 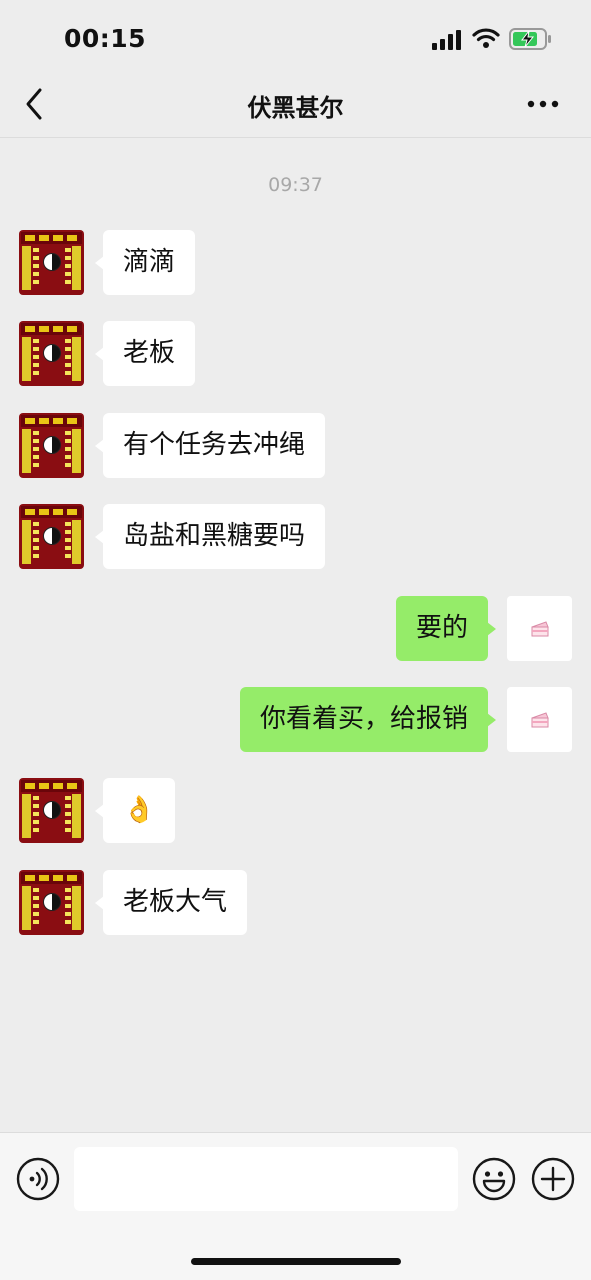 What do you see at coordinates (295, 903) in the screenshot?
I see `message-row: 老板大气` at bounding box center [295, 903].